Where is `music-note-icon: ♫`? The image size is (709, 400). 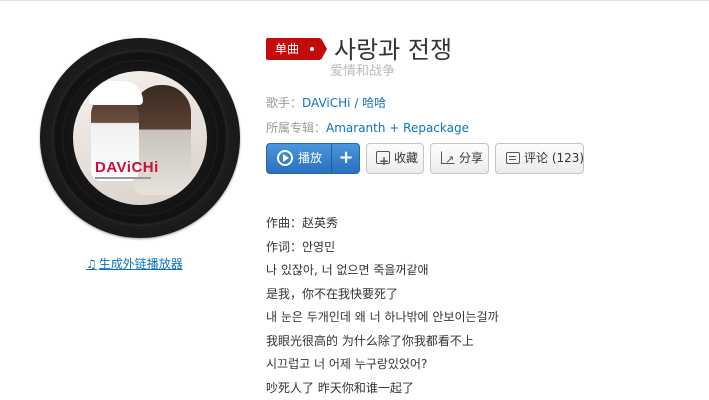 music-note-icon: ♫ is located at coordinates (91, 264).